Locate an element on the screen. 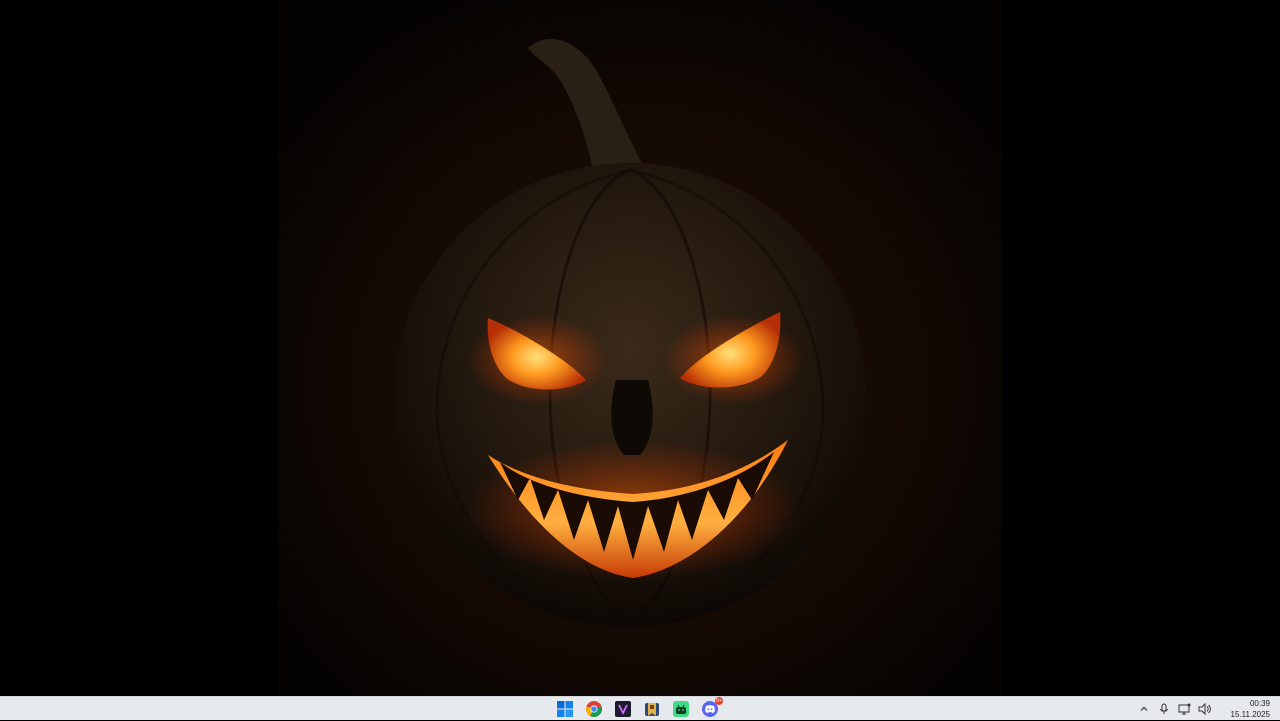 The height and width of the screenshot is (721, 1280). android-app-button is located at coordinates (681, 709).